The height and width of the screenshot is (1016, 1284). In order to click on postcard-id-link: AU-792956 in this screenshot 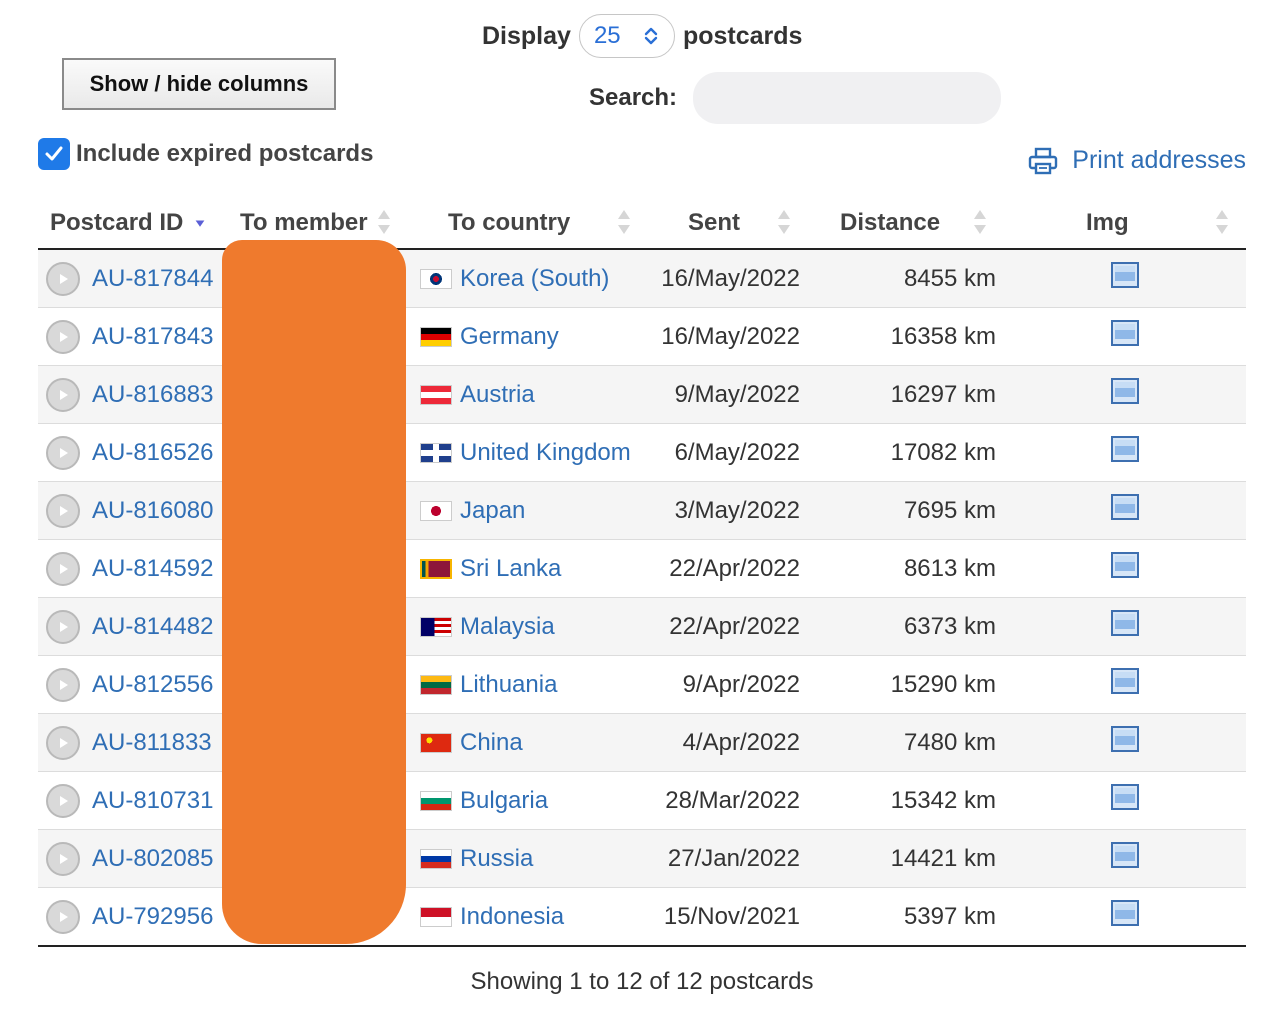, I will do `click(152, 917)`.